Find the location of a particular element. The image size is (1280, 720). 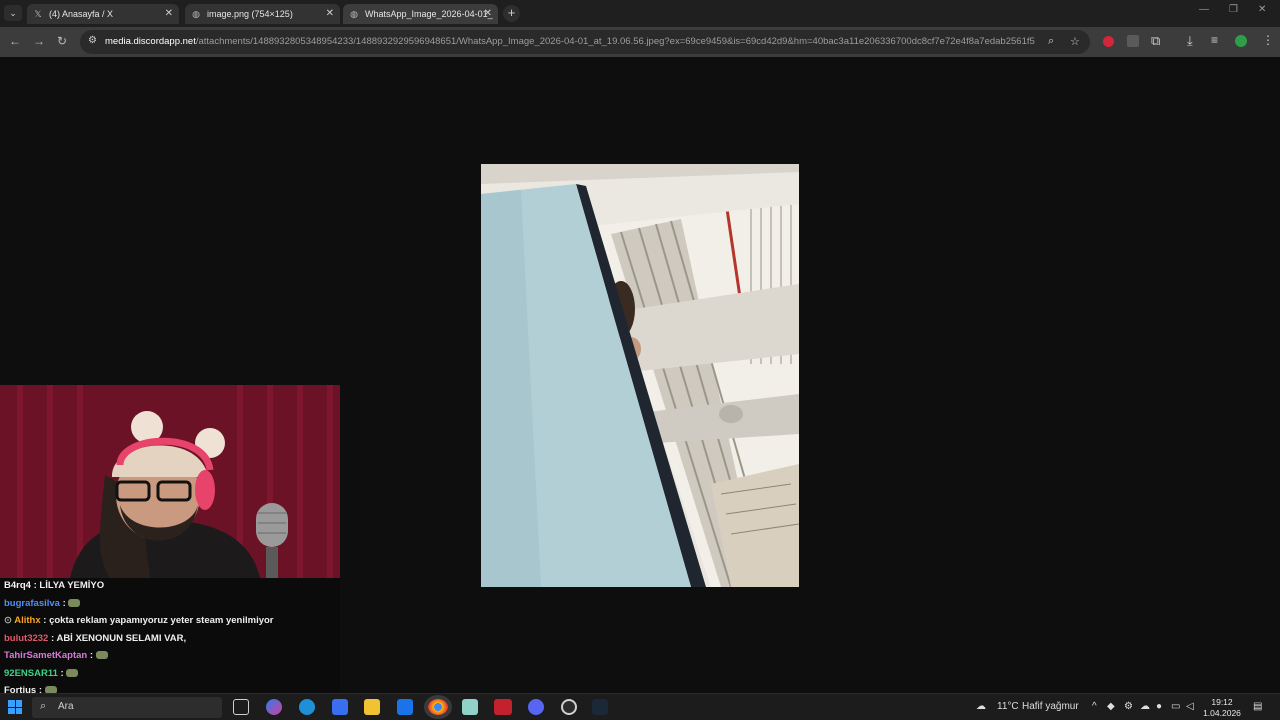

search-icon: ⌕ is located at coordinates (43, 706).